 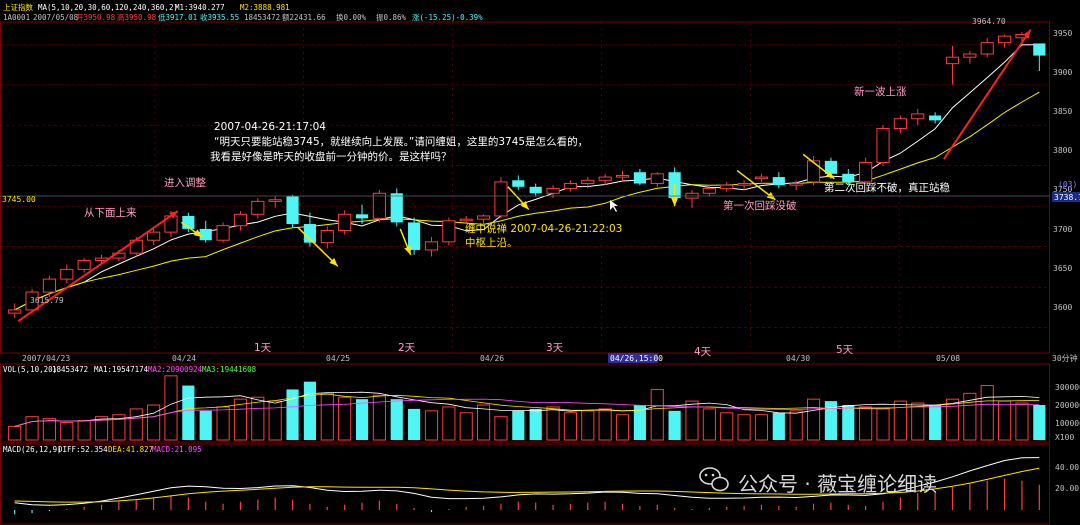 What do you see at coordinates (137, 17) in the screenshot?
I see `quote-high: 高3950.98` at bounding box center [137, 17].